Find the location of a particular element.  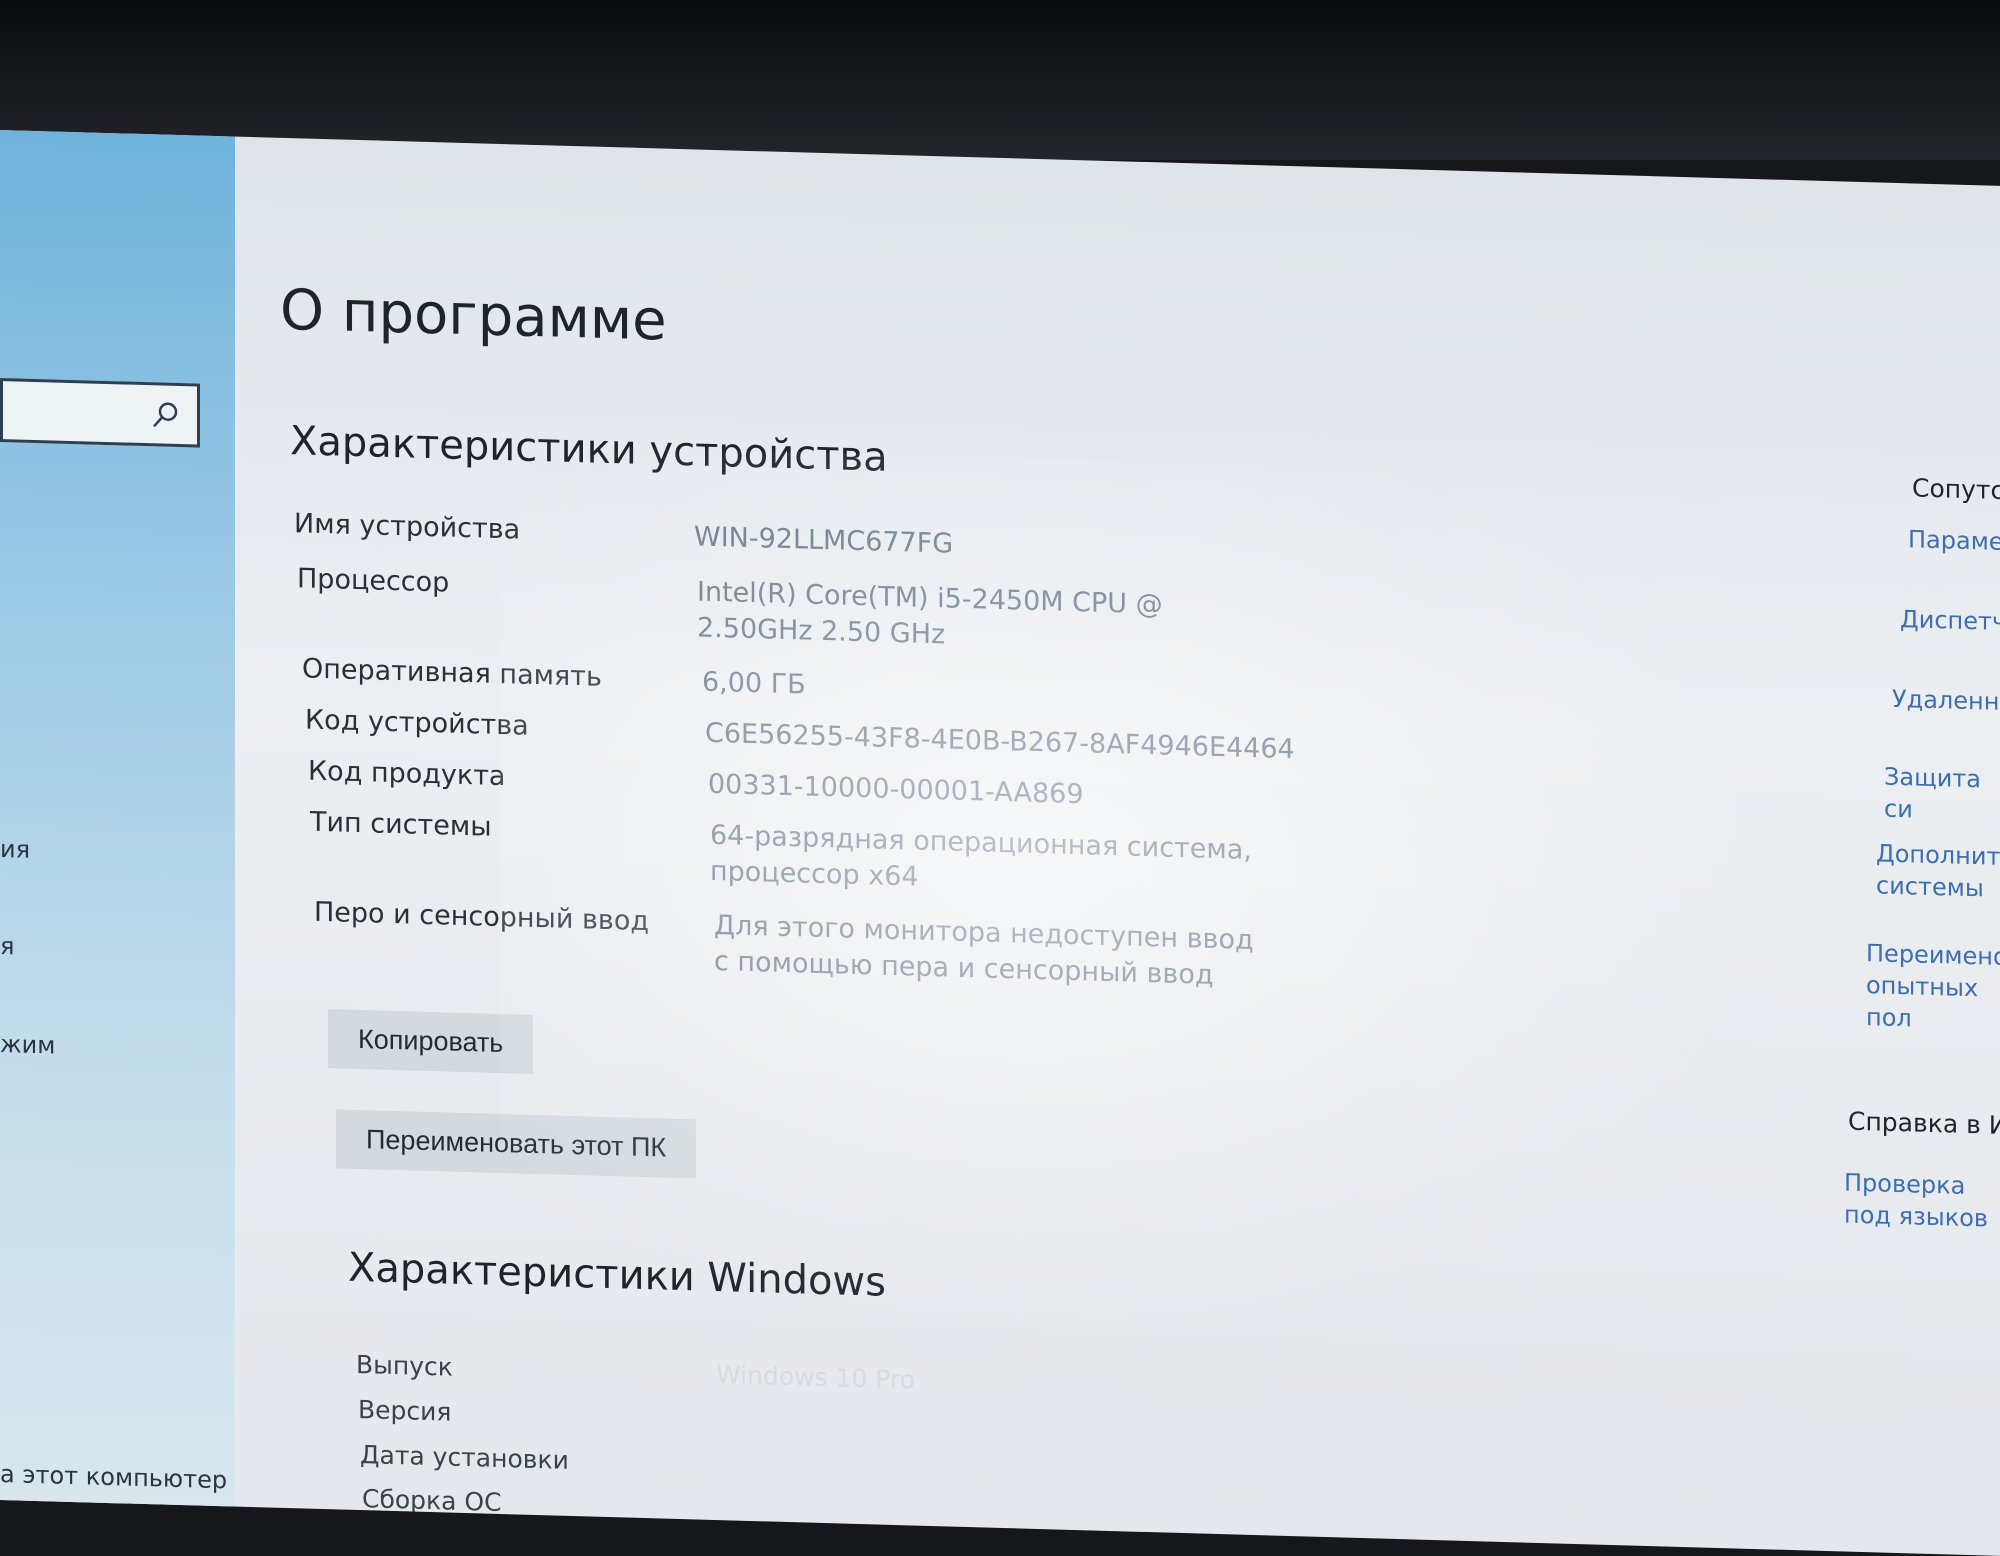

spec-row-device-name: Имя устройства WIN-92LLMC677FG is located at coordinates (844, 533).